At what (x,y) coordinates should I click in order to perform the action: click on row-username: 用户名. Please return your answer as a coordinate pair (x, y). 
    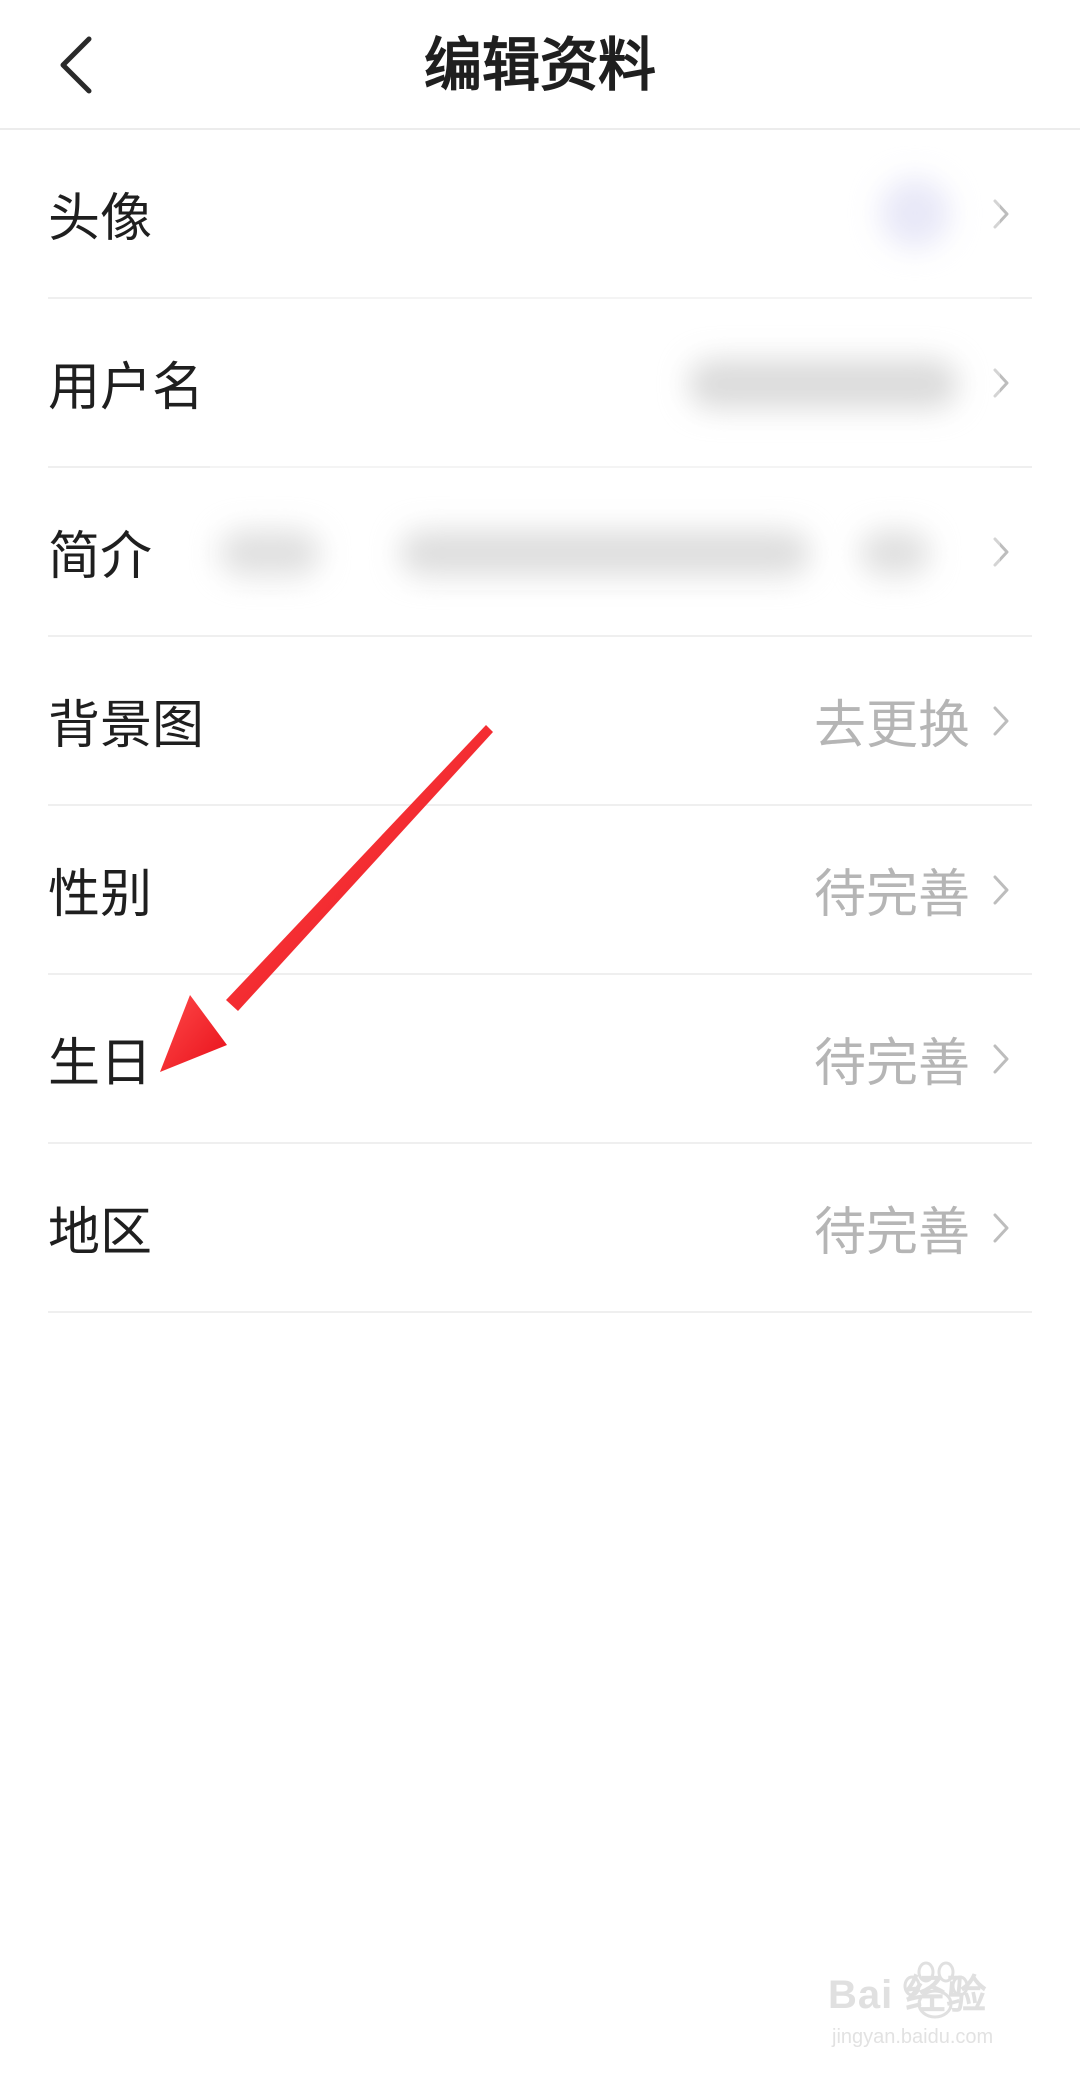
    Looking at the image, I should click on (540, 383).